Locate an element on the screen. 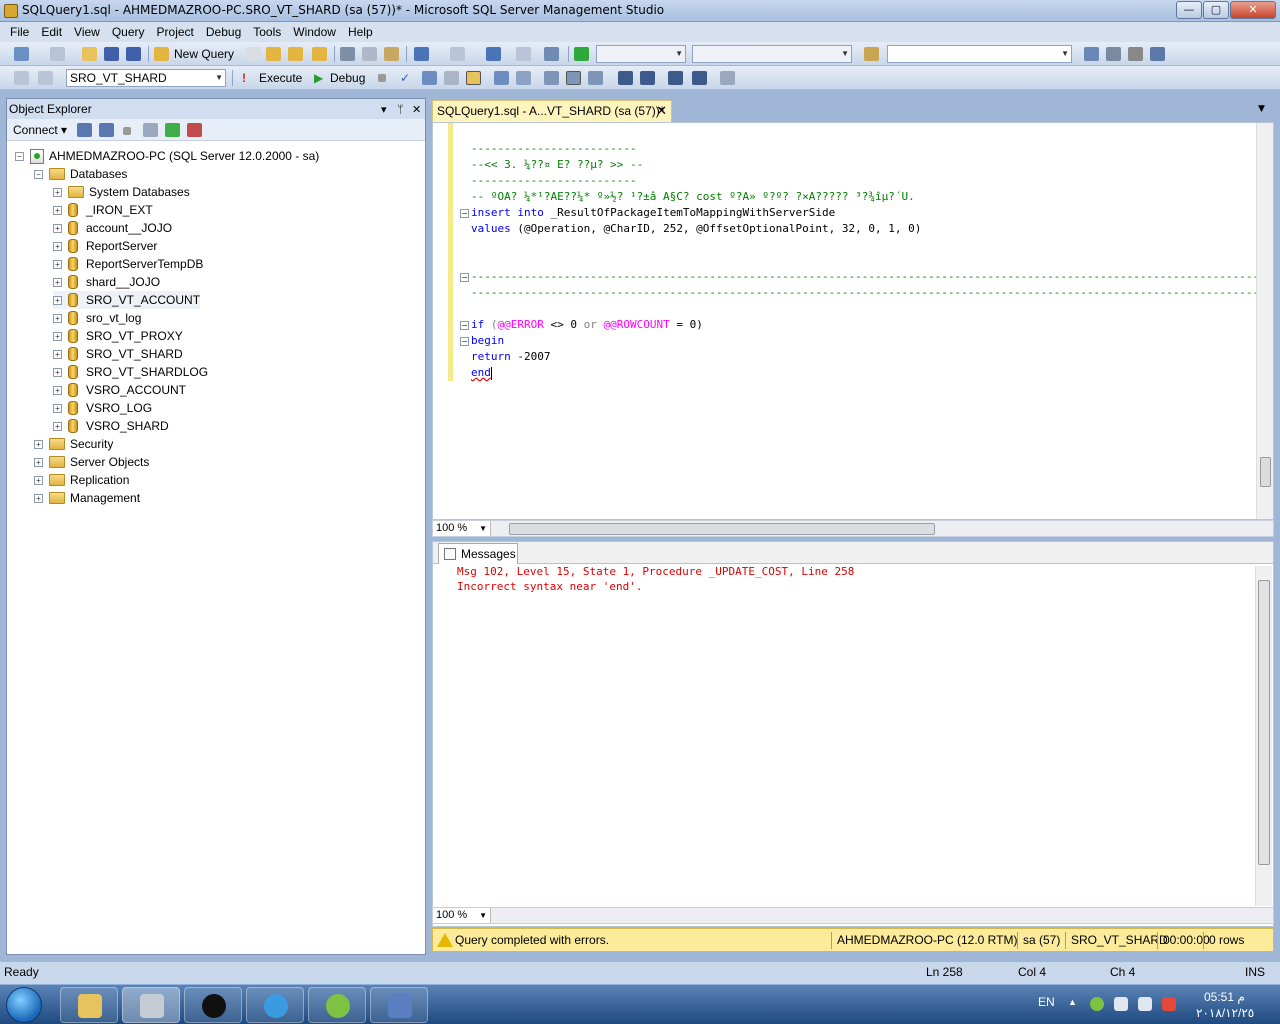 This screenshot has height=1024, width=1280. network-icon is located at coordinates (1145, 1004).